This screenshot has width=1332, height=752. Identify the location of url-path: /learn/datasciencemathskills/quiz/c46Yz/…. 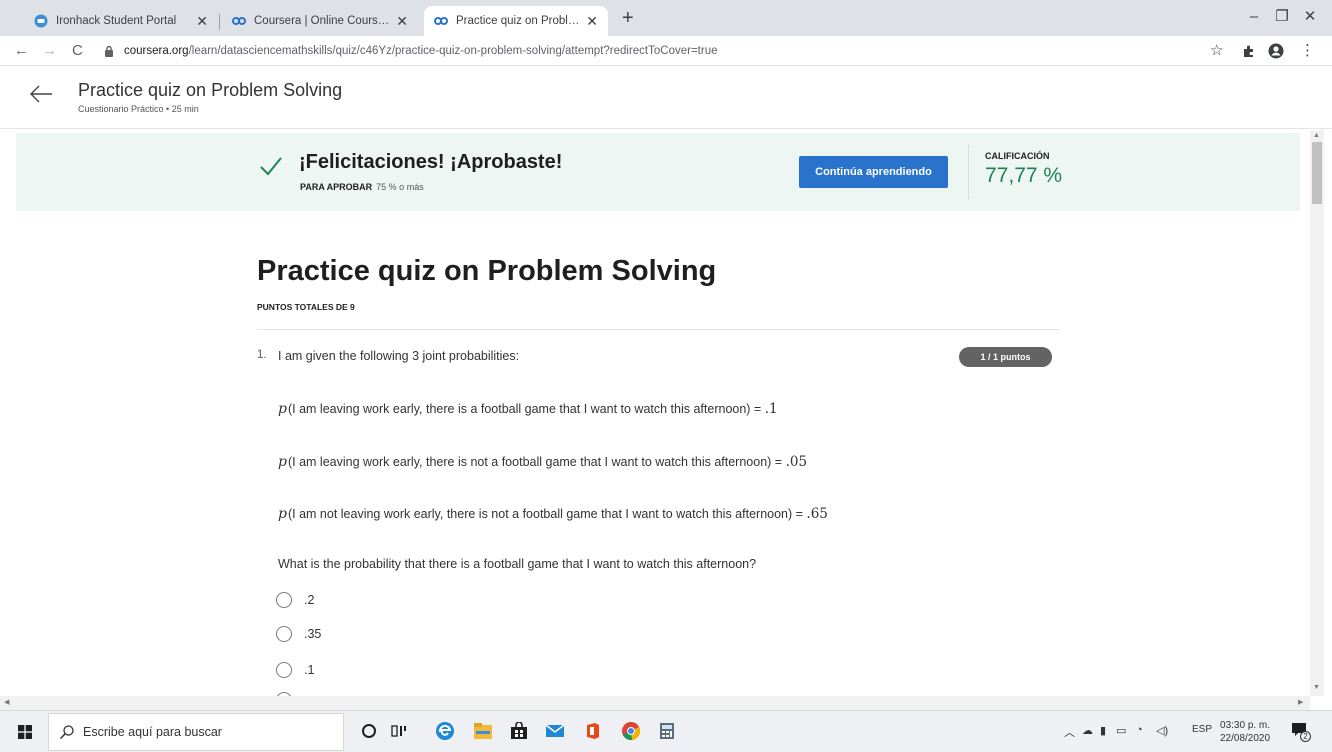
(453, 51).